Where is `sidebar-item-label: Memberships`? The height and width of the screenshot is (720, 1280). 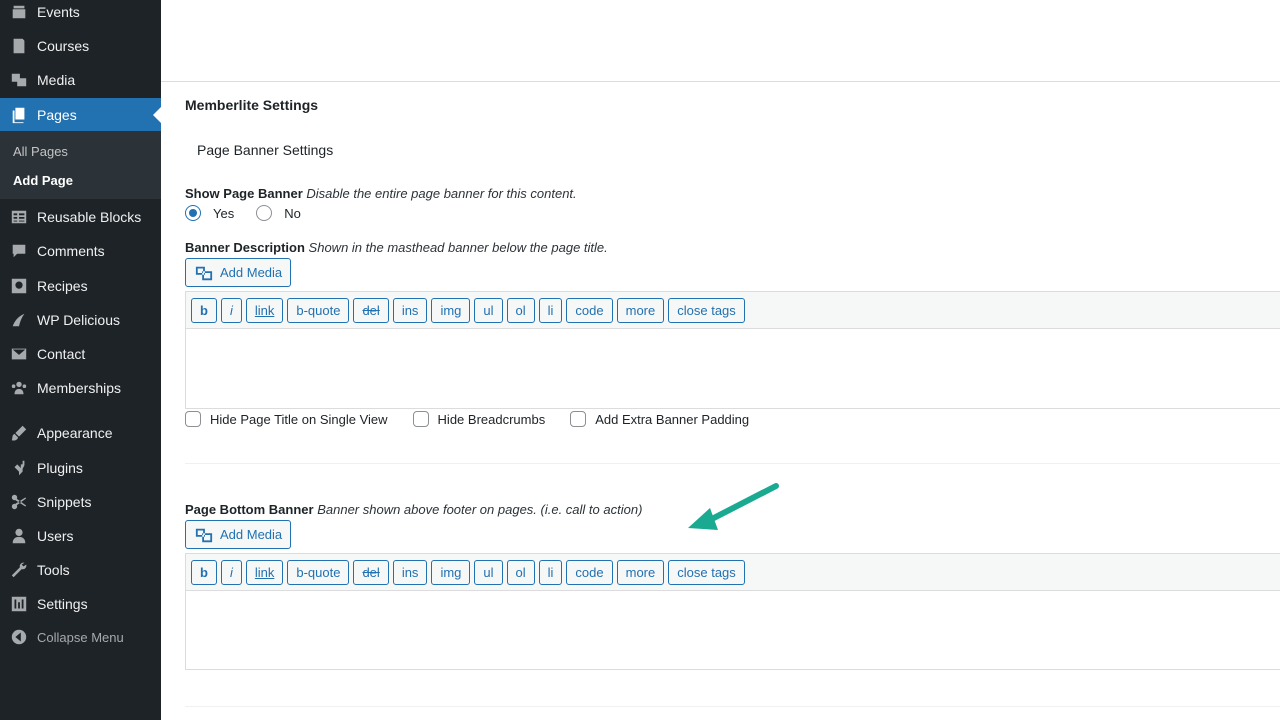 sidebar-item-label: Memberships is located at coordinates (79, 388).